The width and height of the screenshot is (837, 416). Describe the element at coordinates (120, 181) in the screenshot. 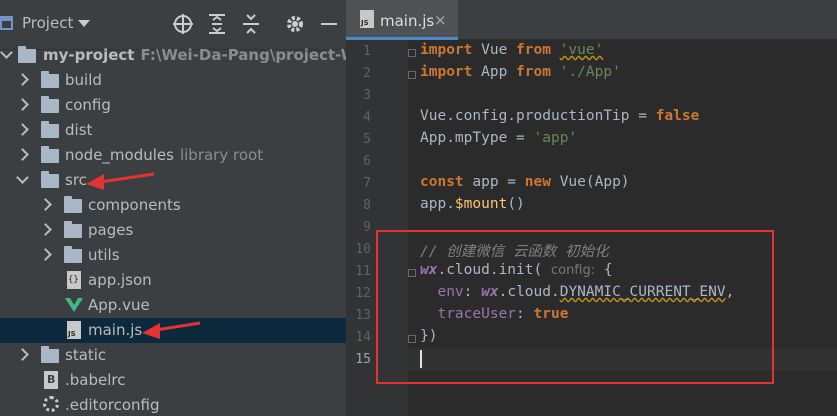

I see `arrow-to-src` at that location.